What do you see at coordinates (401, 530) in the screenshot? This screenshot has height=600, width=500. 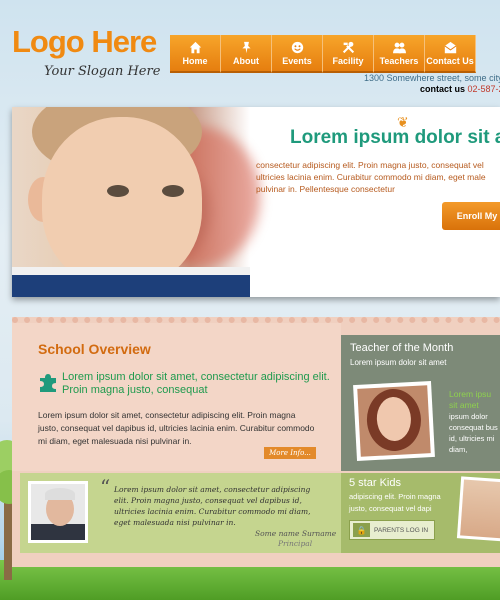 I see `parents-login-label: PARENTS LOG IN` at bounding box center [401, 530].